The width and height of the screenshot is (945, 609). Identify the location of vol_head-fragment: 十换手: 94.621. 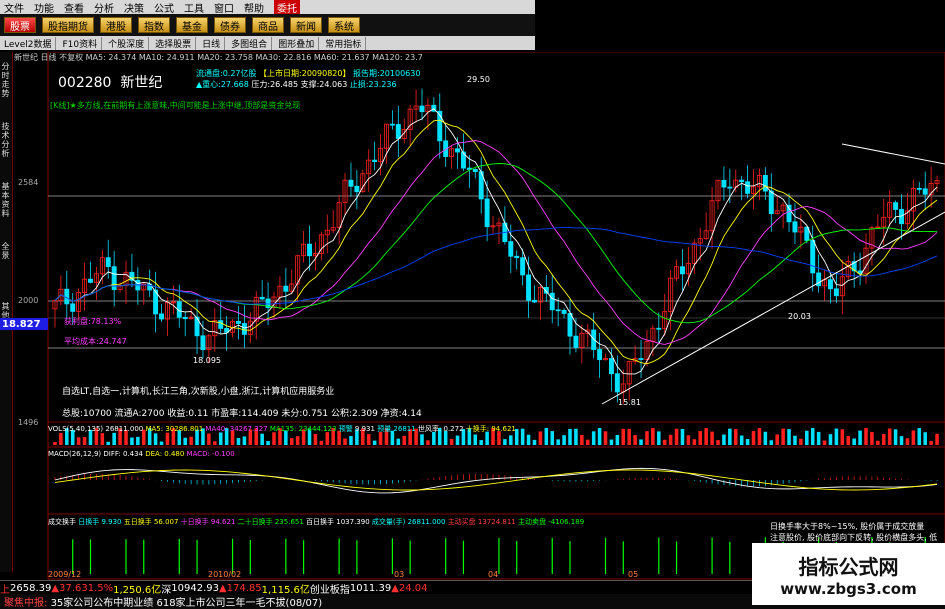
(489, 429).